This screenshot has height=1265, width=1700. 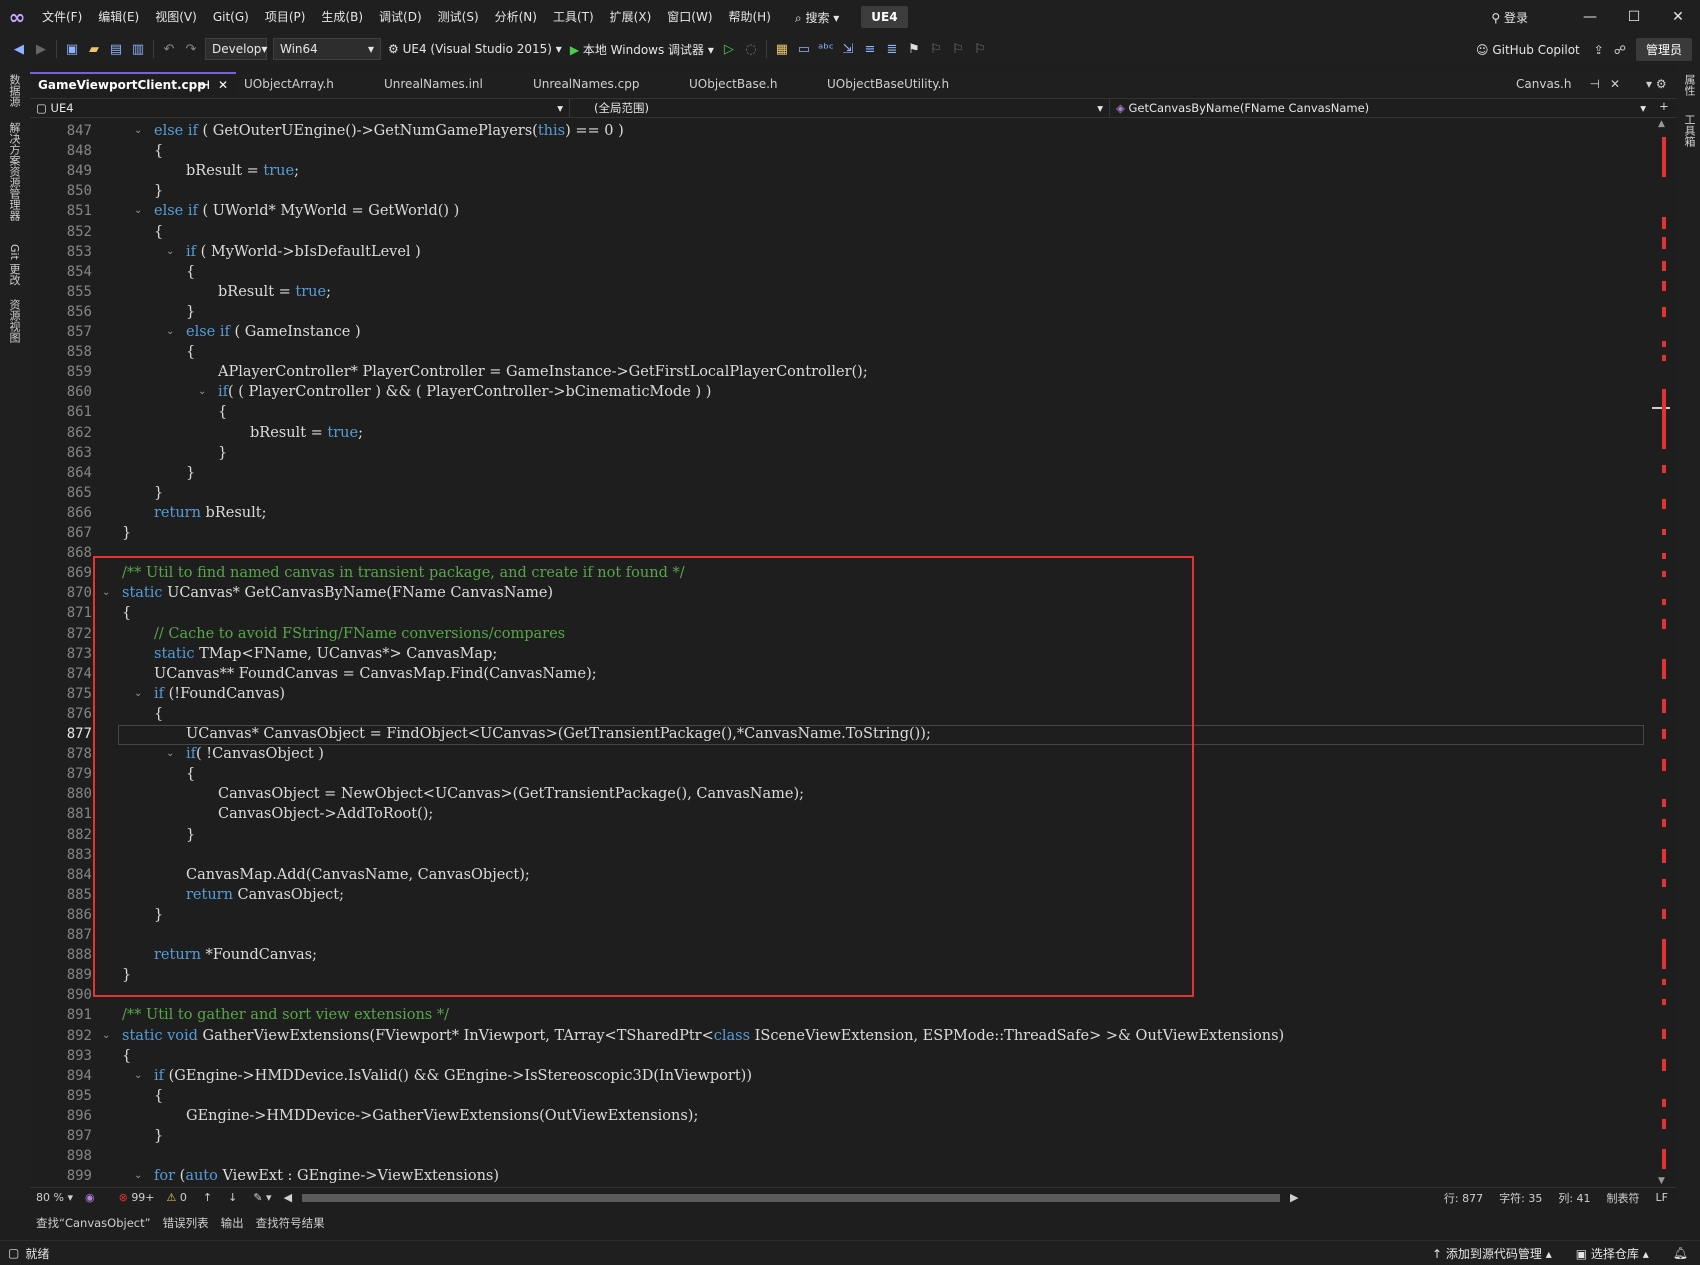 What do you see at coordinates (904, 84) in the screenshot?
I see `tab-uobjectbaseutility: UObjectBaseUtility.h` at bounding box center [904, 84].